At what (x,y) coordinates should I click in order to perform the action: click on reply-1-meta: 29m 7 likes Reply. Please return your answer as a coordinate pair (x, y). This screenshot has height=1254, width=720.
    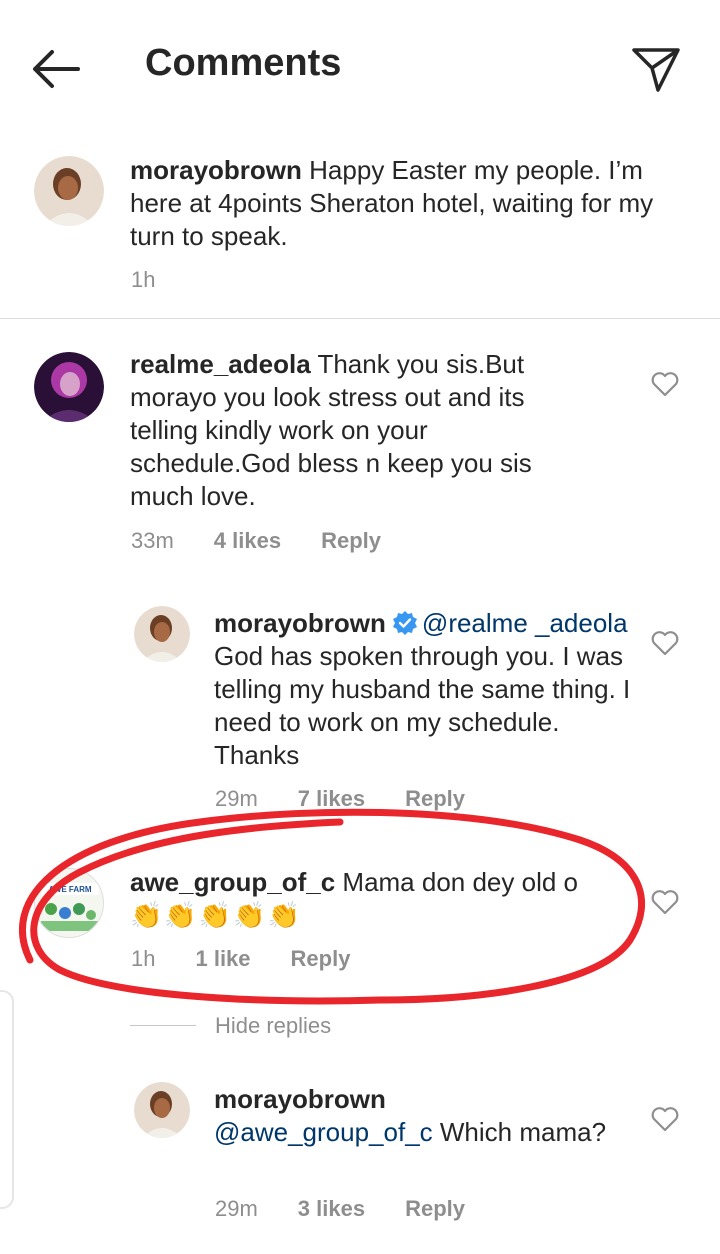
    Looking at the image, I should click on (360, 799).